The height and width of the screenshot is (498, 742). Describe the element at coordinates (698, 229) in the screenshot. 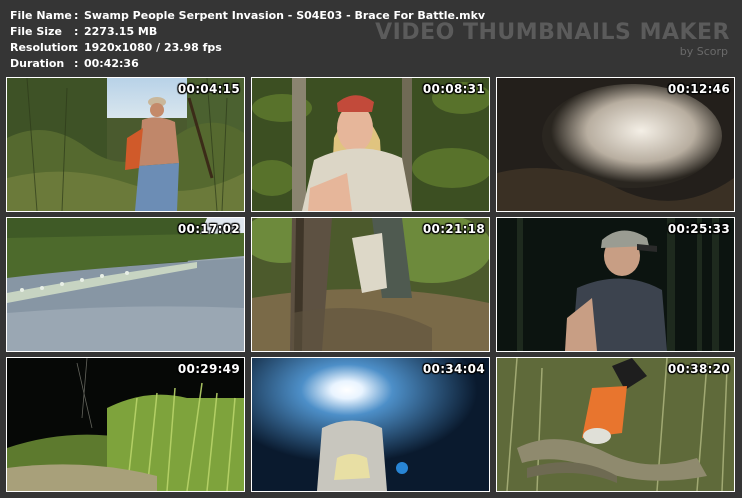

I see `thumbnail-timestamp: 00:25:33` at that location.